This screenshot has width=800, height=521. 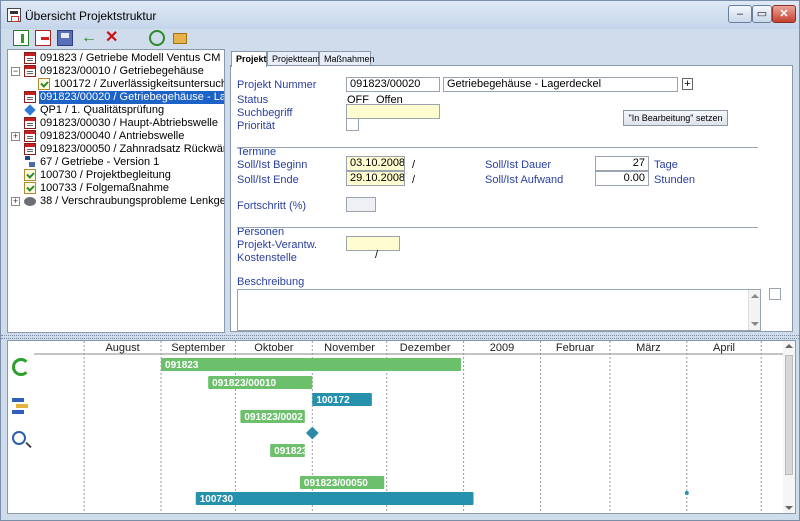 What do you see at coordinates (560, 84) in the screenshot?
I see `projekt-name-field: Getriebegehäuse - Lagerdeckel` at bounding box center [560, 84].